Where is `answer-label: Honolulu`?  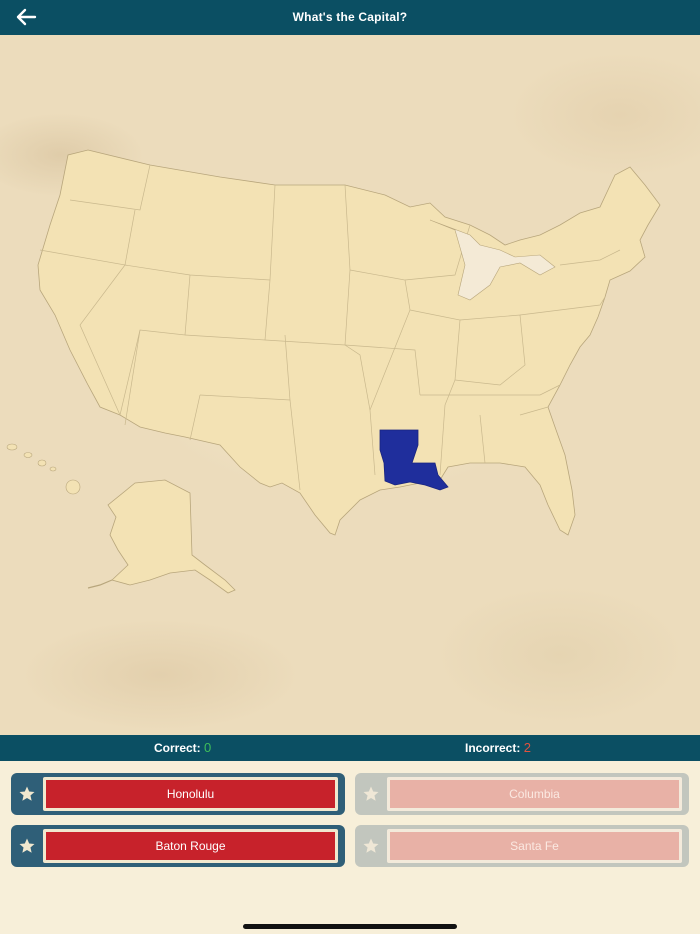
answer-label: Honolulu is located at coordinates (190, 794).